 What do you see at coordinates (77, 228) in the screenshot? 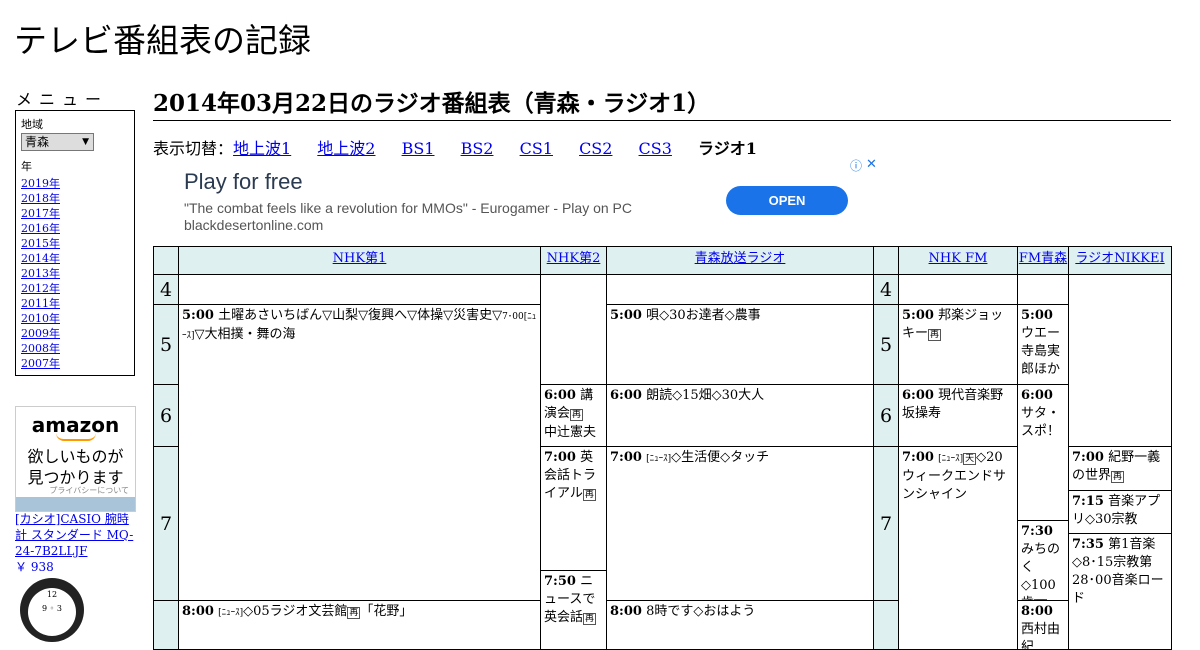
I see `year-link: 2016年` at bounding box center [77, 228].